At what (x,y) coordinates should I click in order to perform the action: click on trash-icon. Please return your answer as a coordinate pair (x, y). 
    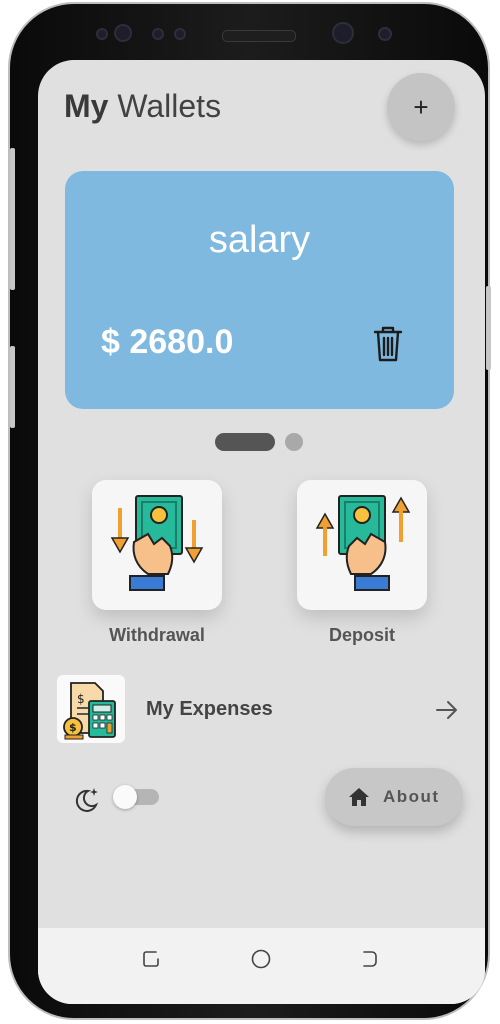
    Looking at the image, I should click on (388, 344).